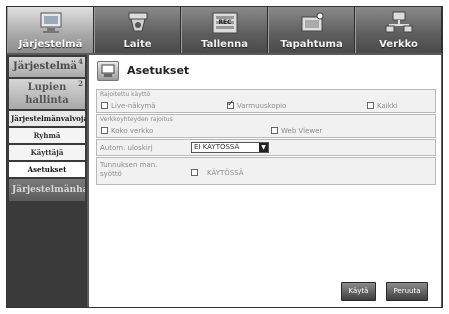 This screenshot has height=314, width=449. Describe the element at coordinates (312, 22) in the screenshot. I see `event-icon` at that location.